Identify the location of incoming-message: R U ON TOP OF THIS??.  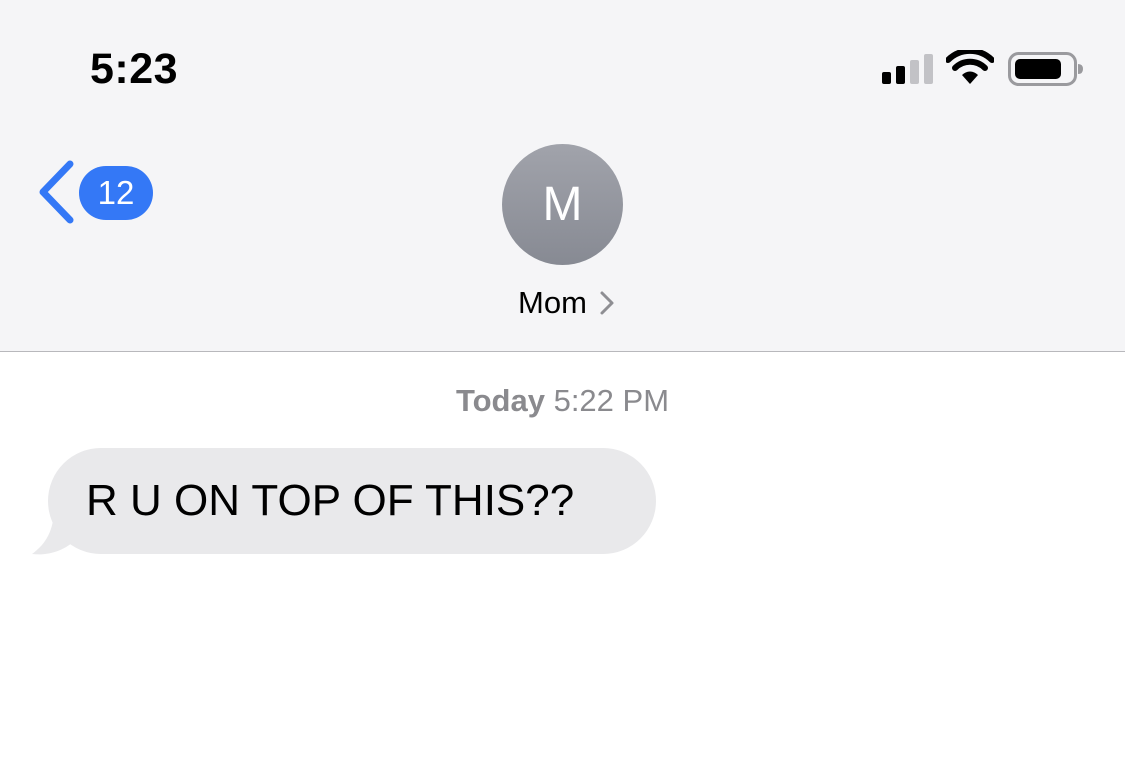
(352, 503).